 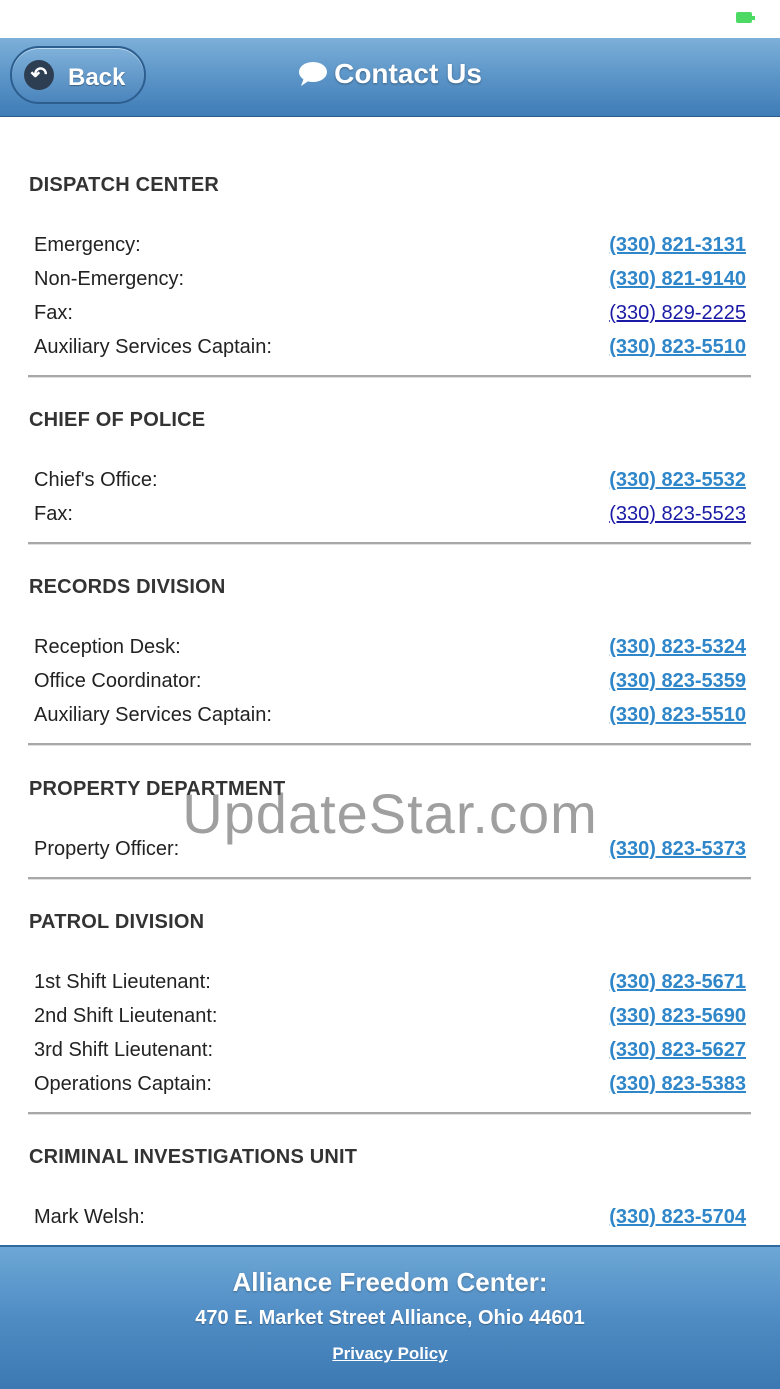 What do you see at coordinates (390, 486) in the screenshot?
I see `contact-row: Chief's Office: (330) 823-5532` at bounding box center [390, 486].